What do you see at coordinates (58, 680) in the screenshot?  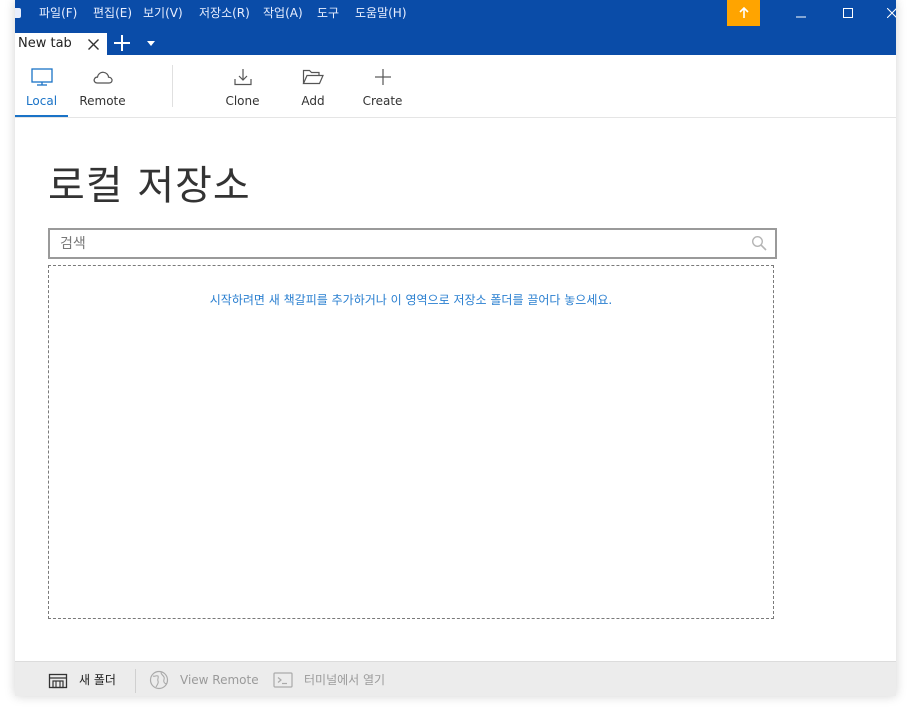 I see `new-folder-icon` at bounding box center [58, 680].